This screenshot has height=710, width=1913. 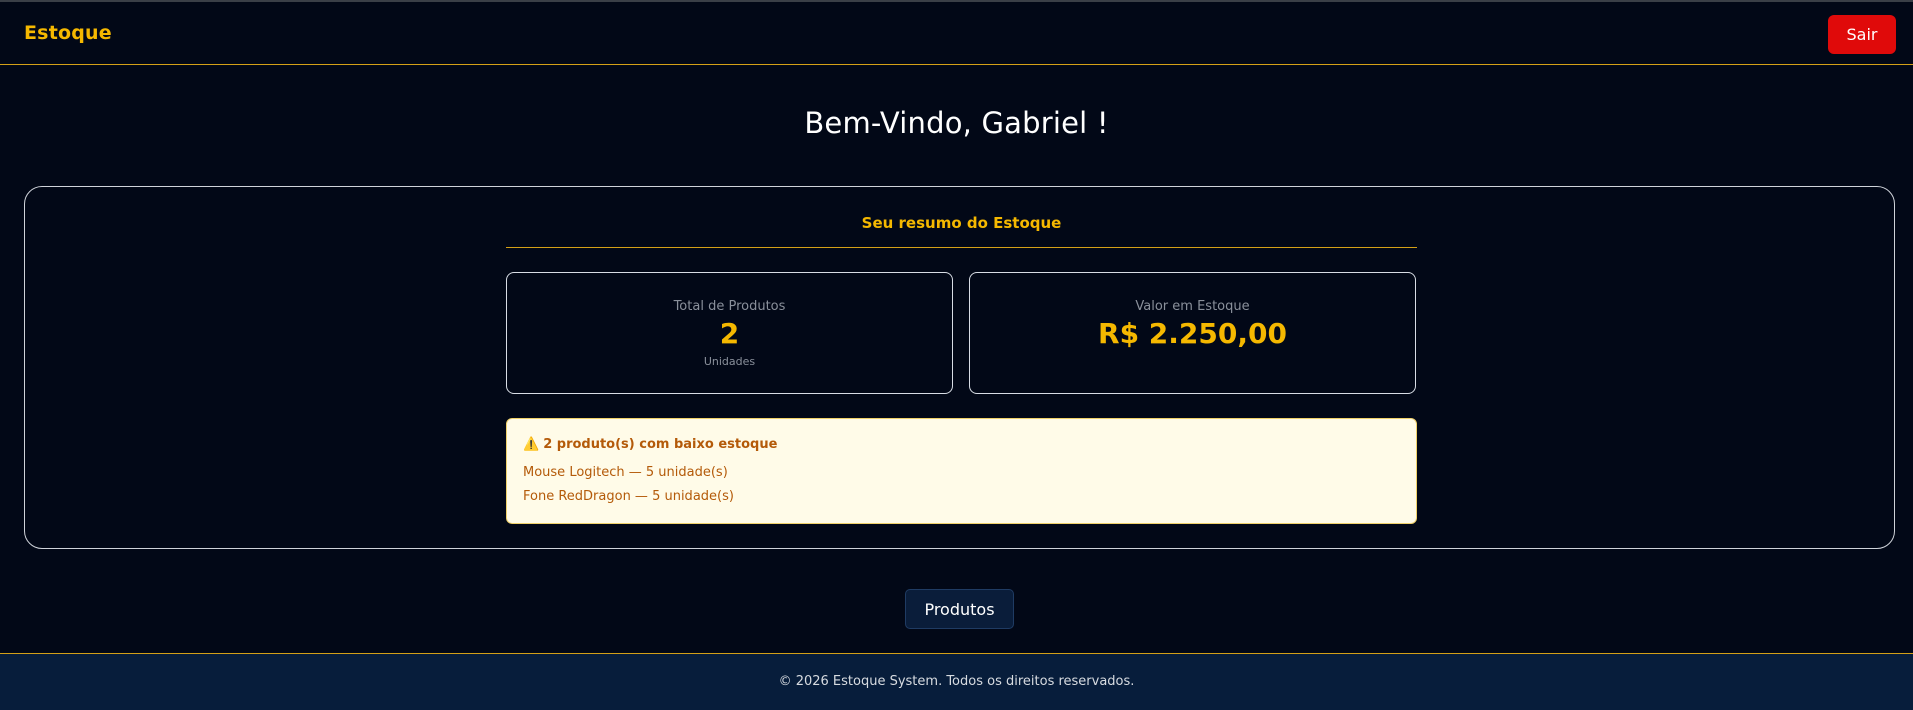 What do you see at coordinates (660, 444) in the screenshot?
I see `low-stock-alert-text: 2 produto(s) com baixo estoque` at bounding box center [660, 444].